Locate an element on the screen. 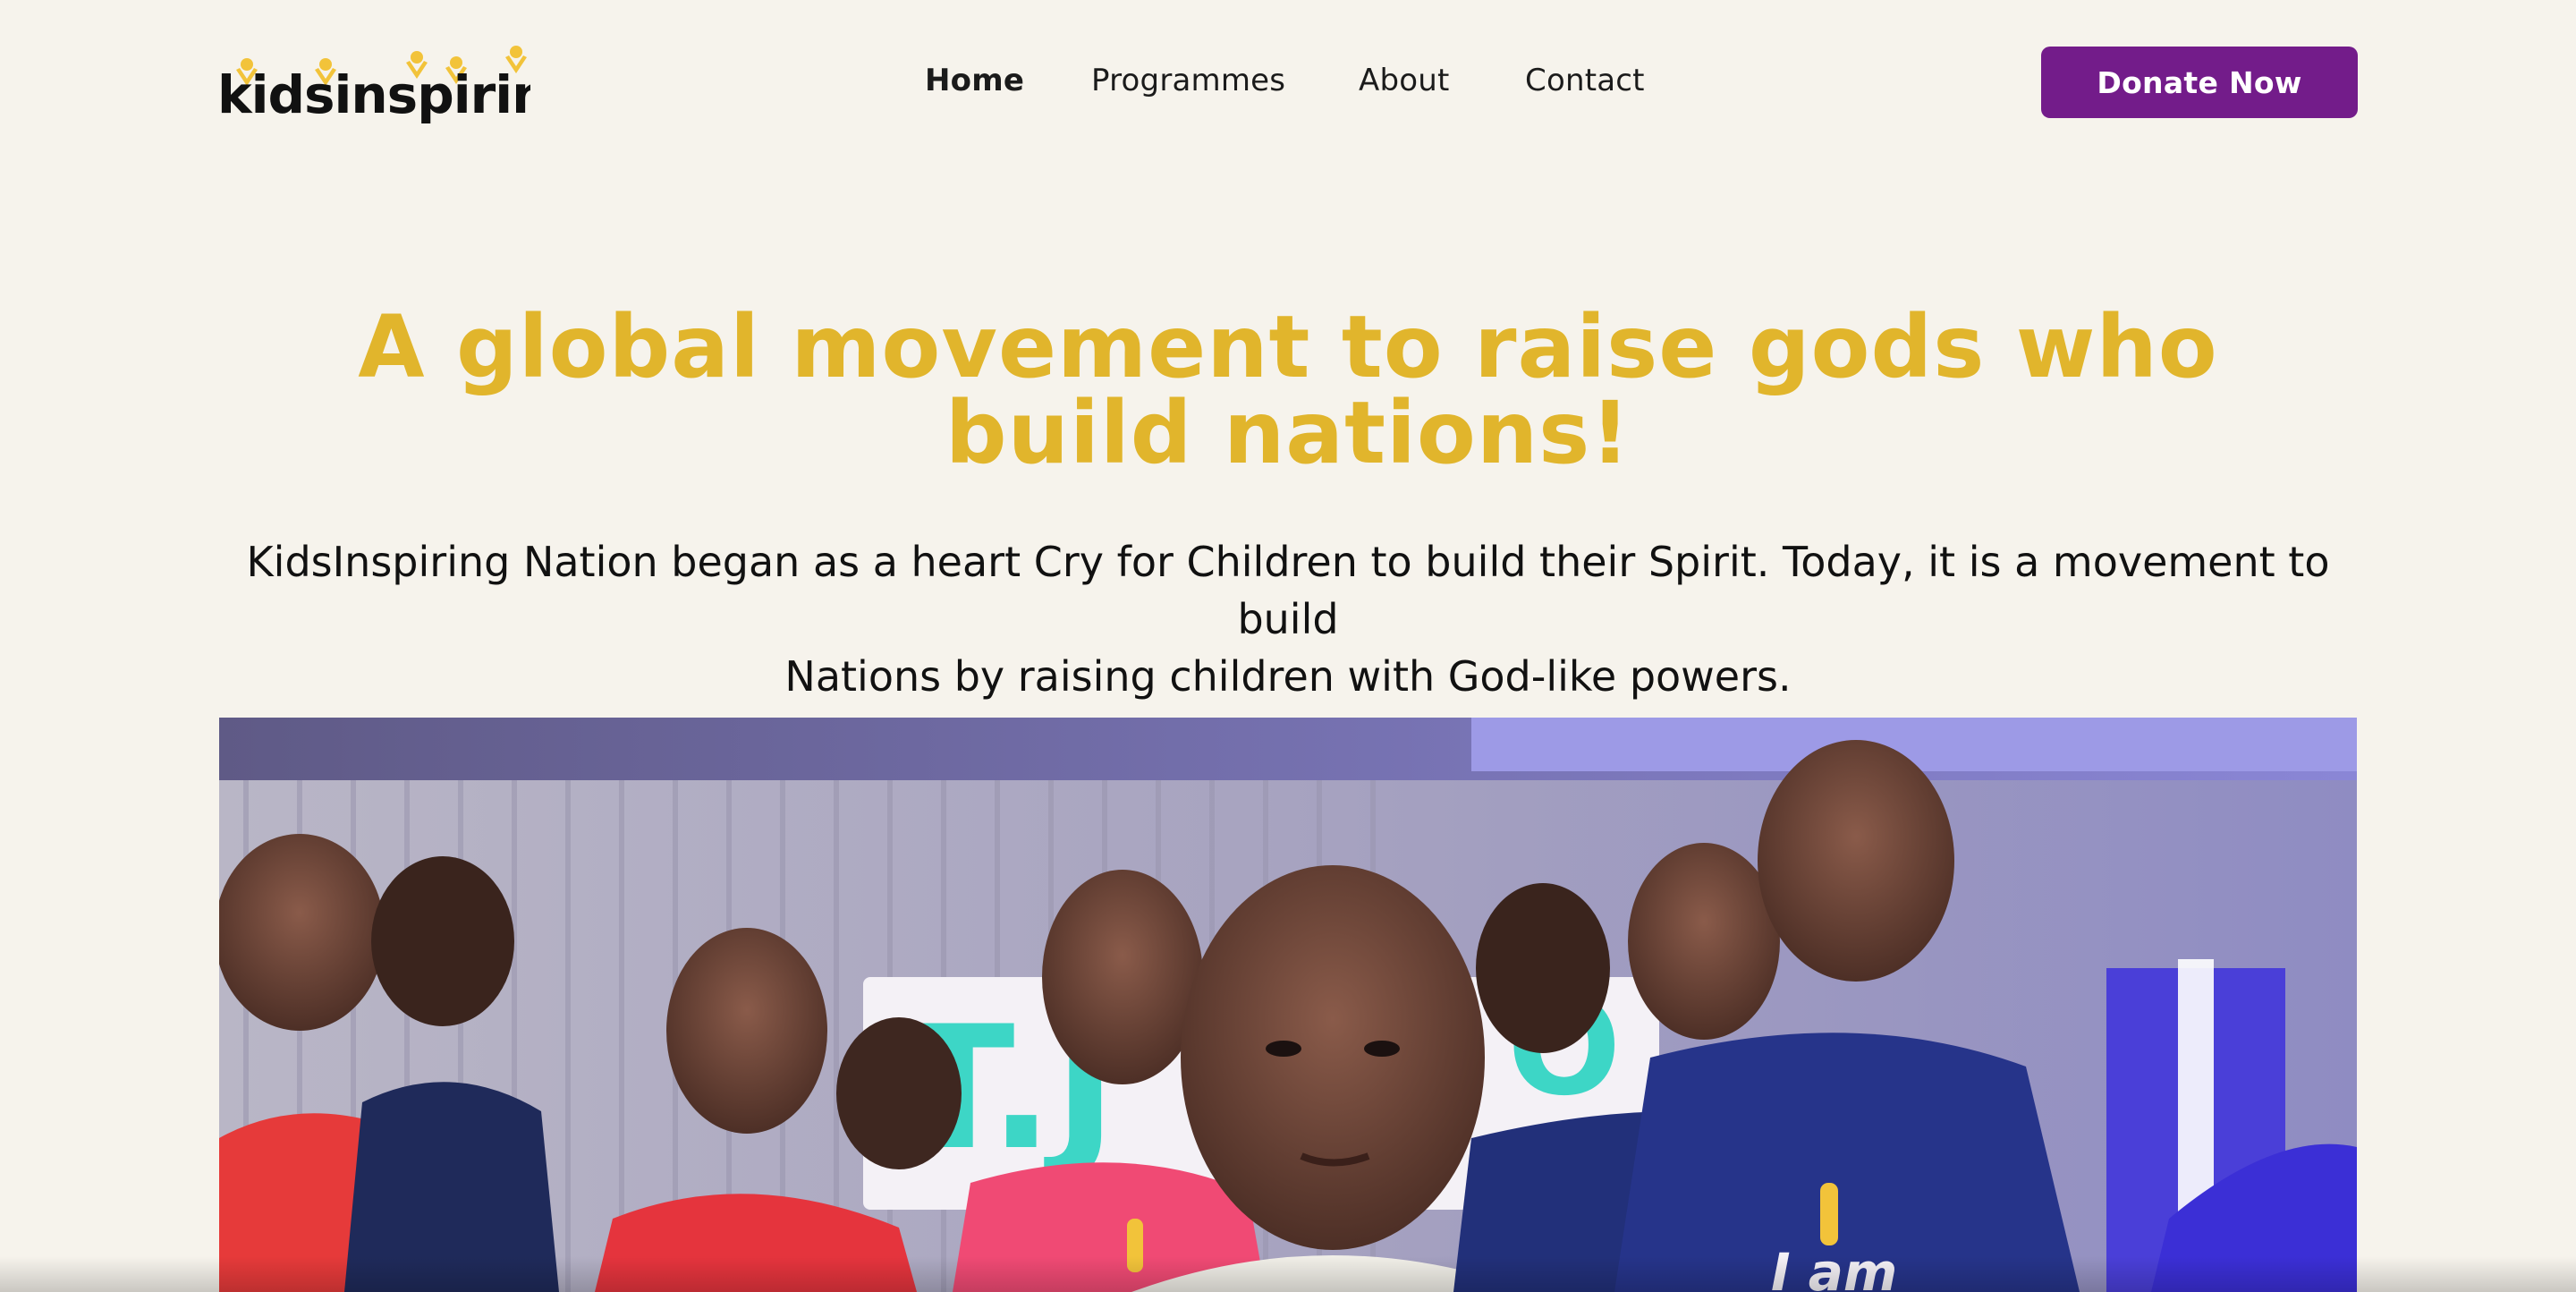 Image resolution: width=2576 pixels, height=1292 pixels. kidsinspiring-logo-icon: kidsinspiring is located at coordinates (373, 85).